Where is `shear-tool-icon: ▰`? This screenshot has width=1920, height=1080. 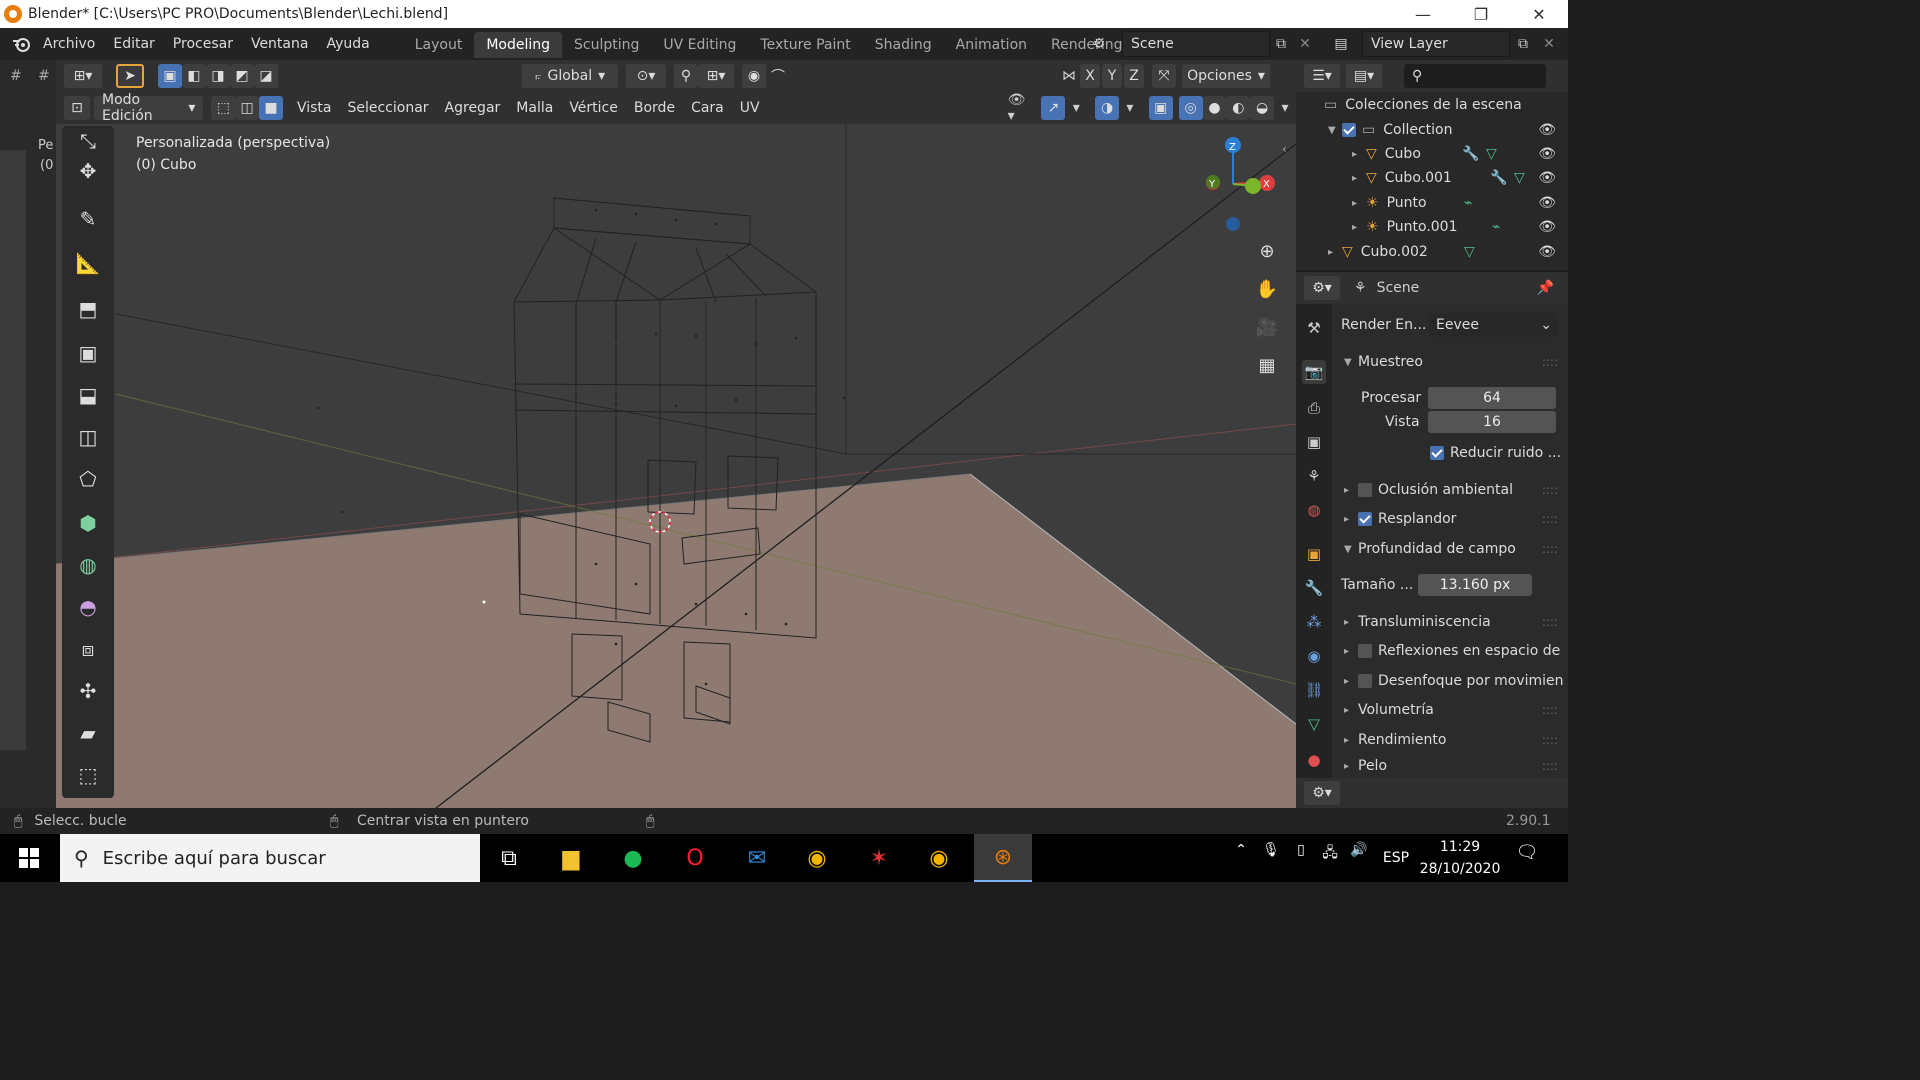 shear-tool-icon: ▰ is located at coordinates (88, 733).